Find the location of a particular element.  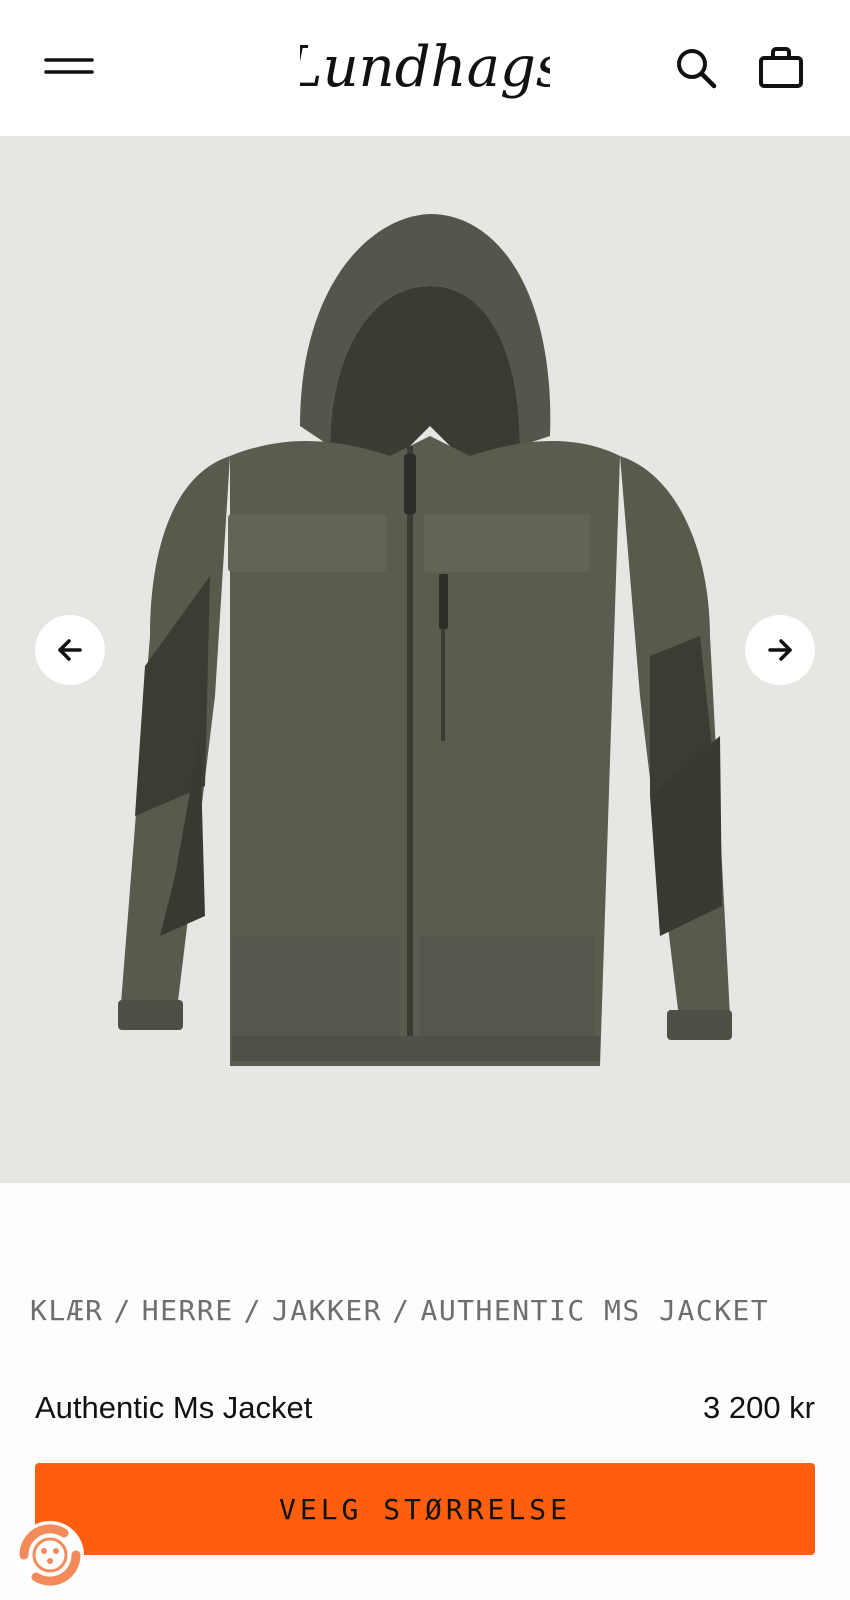

reward-badge-button is located at coordinates (50, 1555).